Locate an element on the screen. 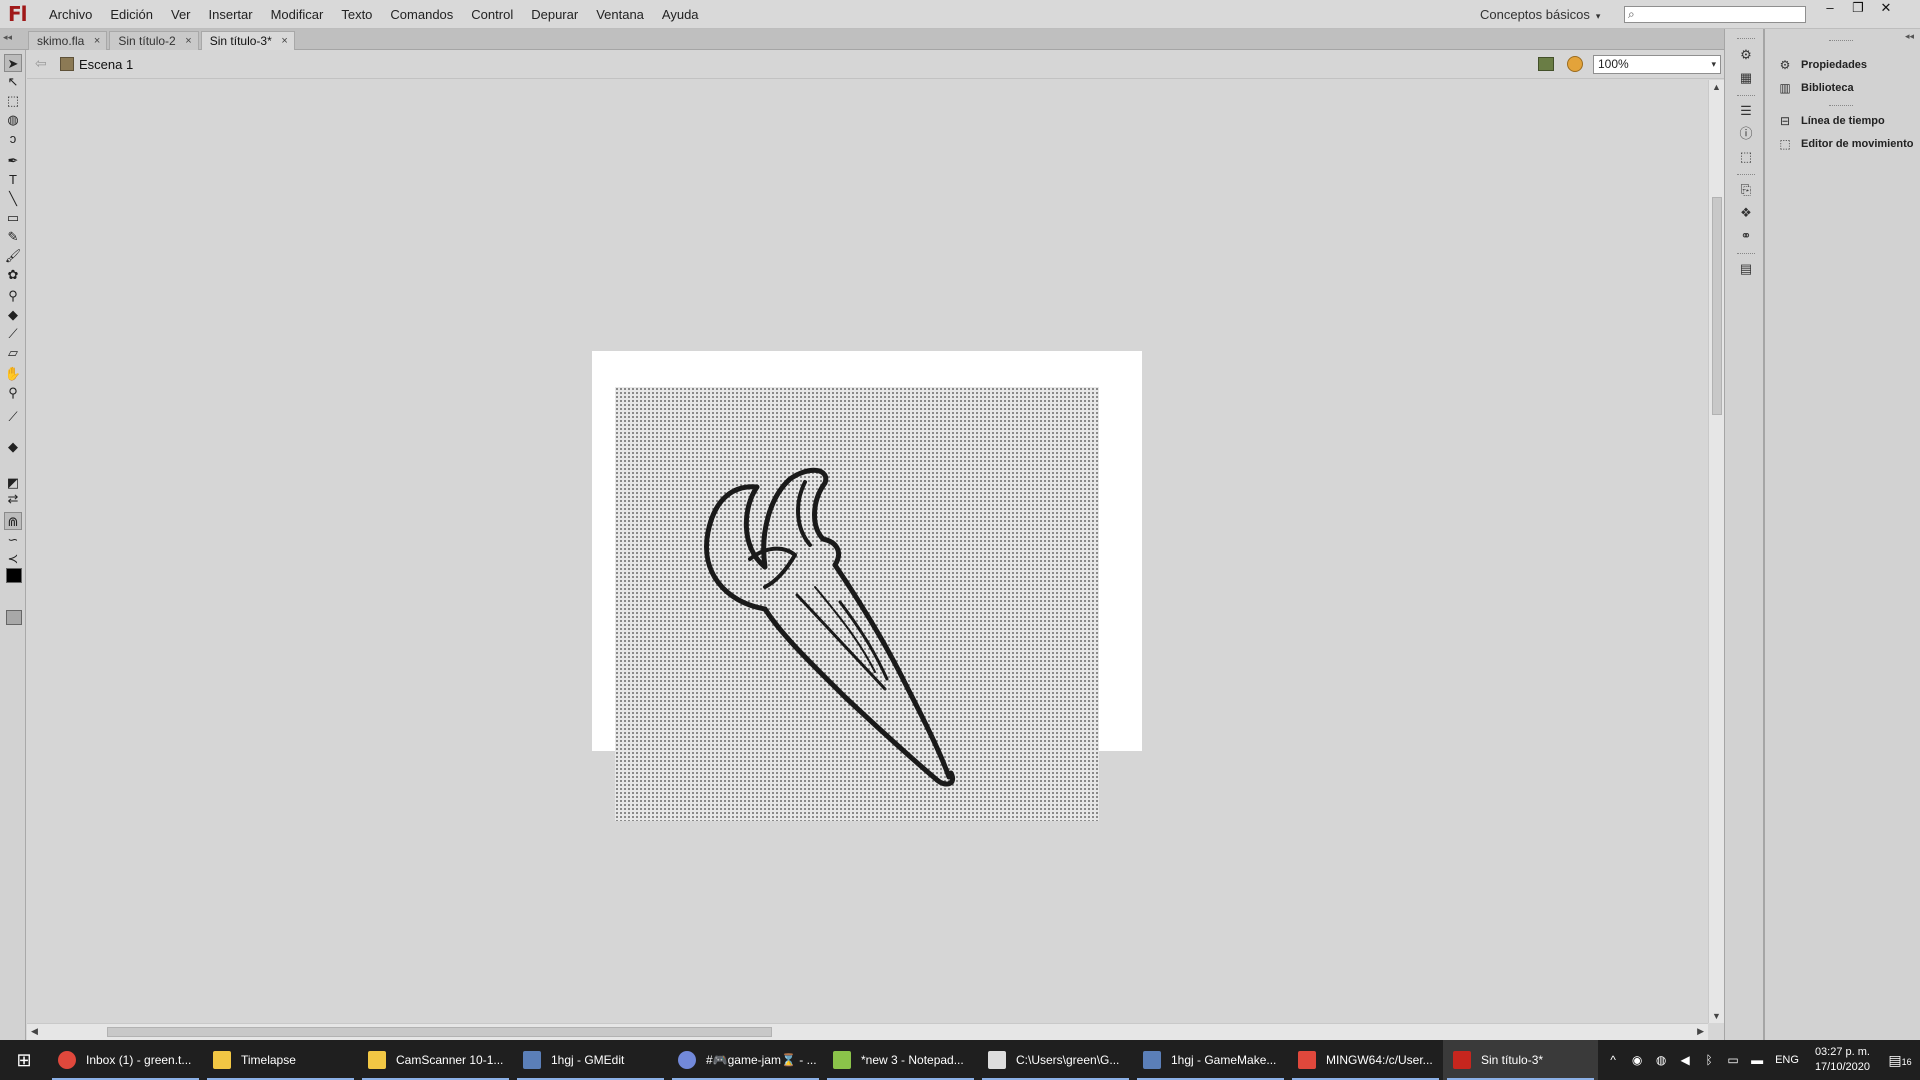  movie-explorer-icon: ⚭ is located at coordinates (1746, 236).